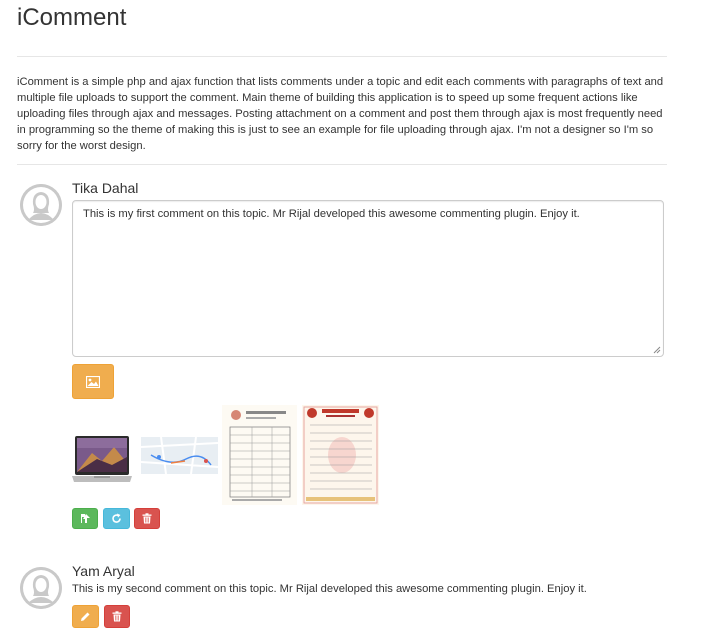 This screenshot has width=710, height=641. I want to click on save-button, so click(85, 518).